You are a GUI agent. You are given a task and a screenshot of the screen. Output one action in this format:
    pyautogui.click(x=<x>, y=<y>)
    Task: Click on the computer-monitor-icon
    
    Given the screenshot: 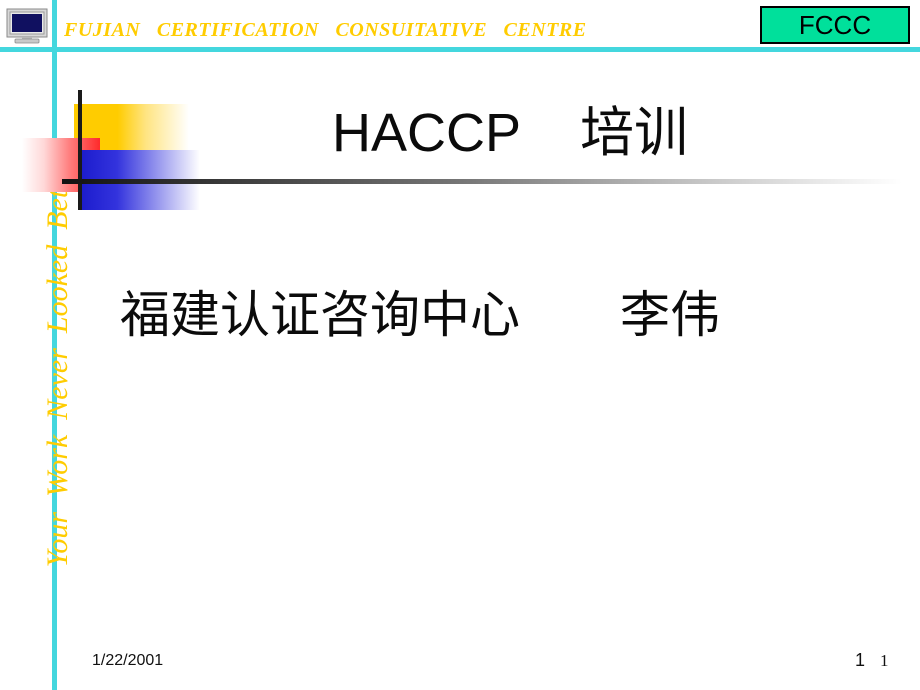 What is the action you would take?
    pyautogui.click(x=27, y=26)
    